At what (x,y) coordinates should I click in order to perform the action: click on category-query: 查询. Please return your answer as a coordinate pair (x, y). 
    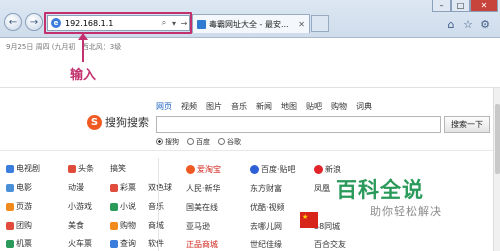
    Looking at the image, I should click on (129, 243).